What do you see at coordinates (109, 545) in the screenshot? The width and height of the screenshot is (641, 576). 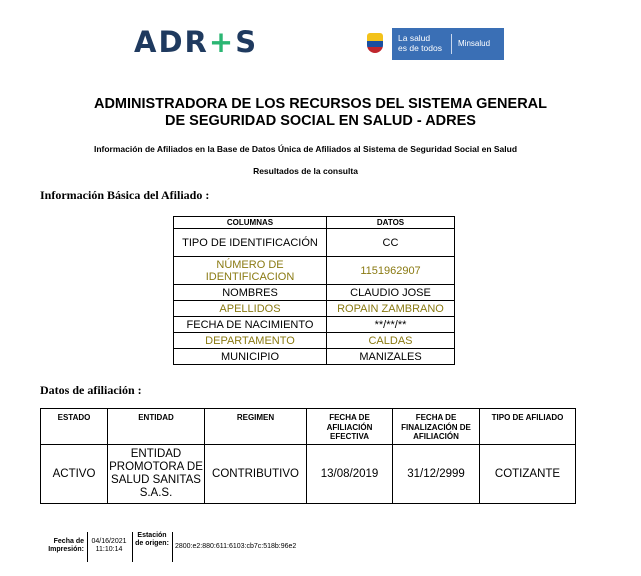 I see `print-date-value: 04/16/2021 11:10:14` at bounding box center [109, 545].